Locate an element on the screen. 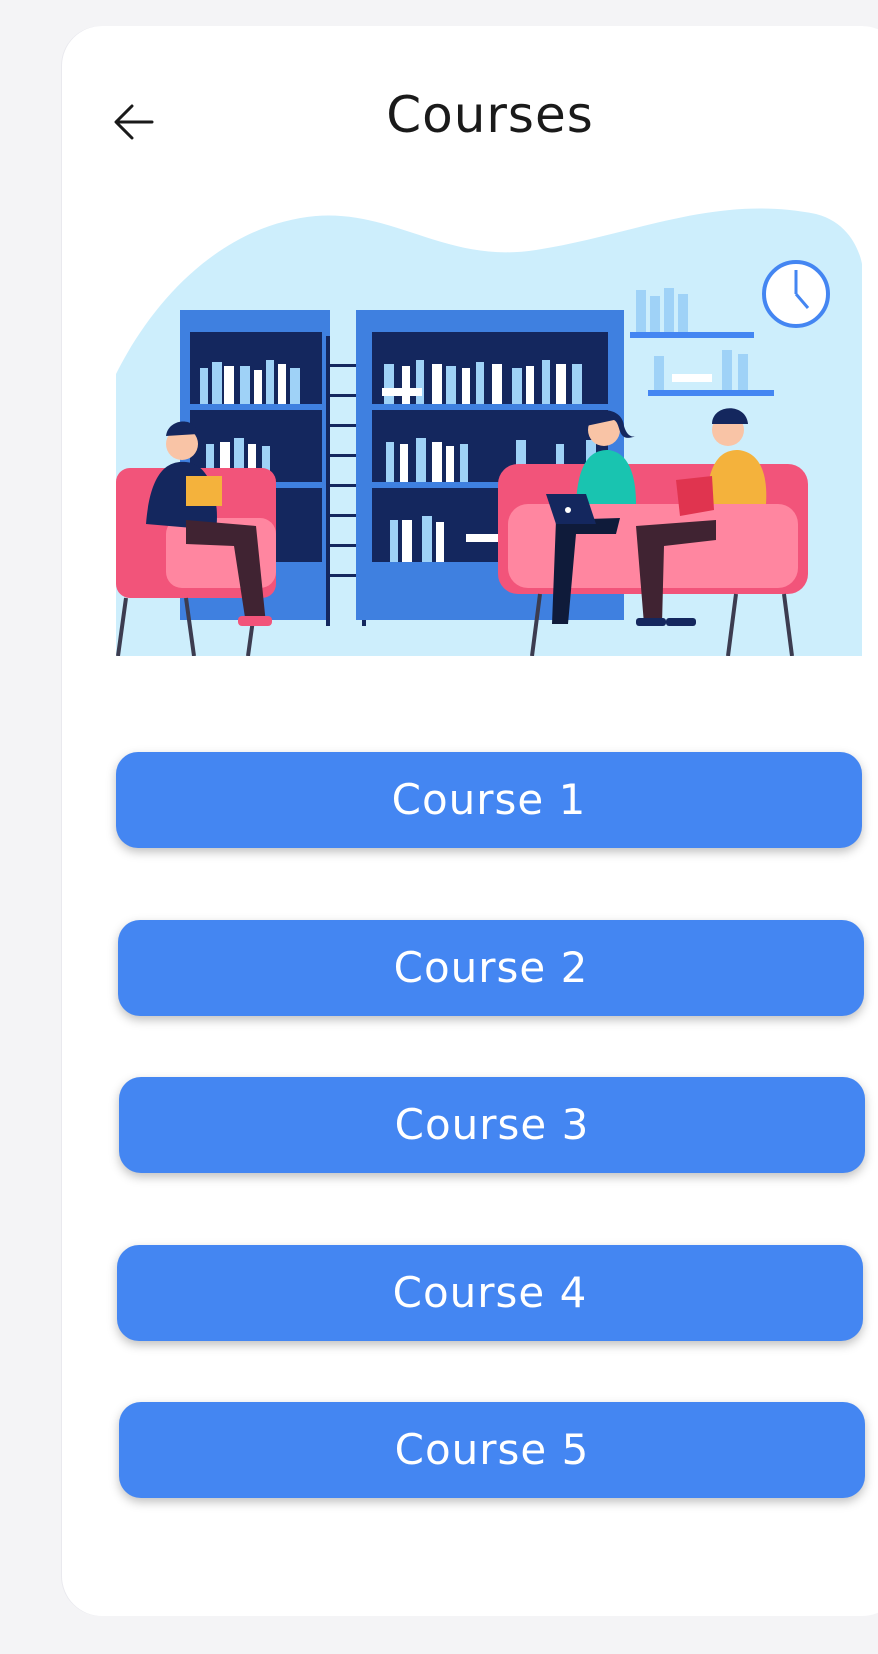 This screenshot has height=1654, width=878. course-2-button: Course 2 is located at coordinates (491, 968).